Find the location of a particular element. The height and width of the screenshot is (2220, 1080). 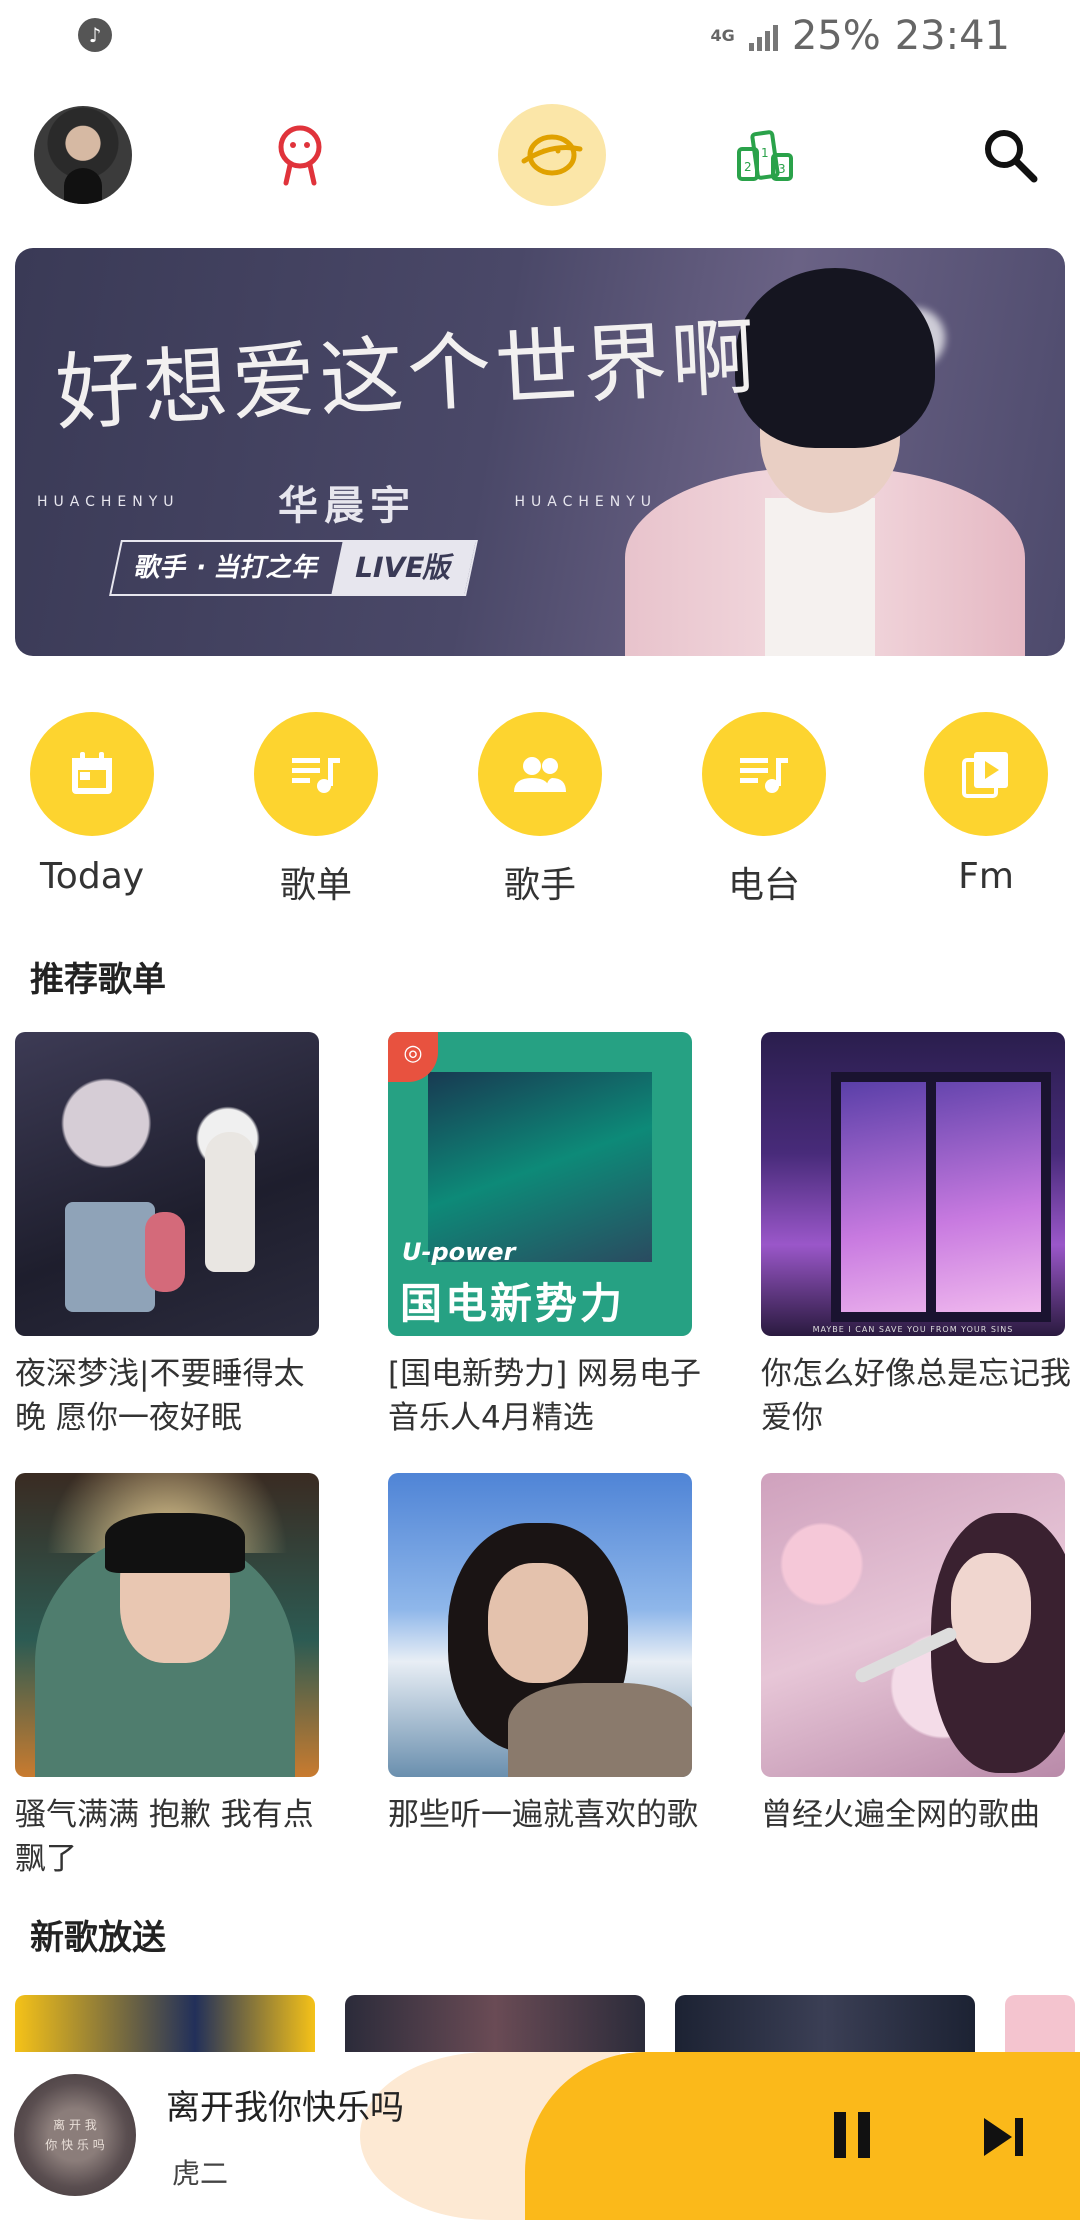

artwork-text: 离 开 我 你 快 乐 吗 is located at coordinates (75, 2135).